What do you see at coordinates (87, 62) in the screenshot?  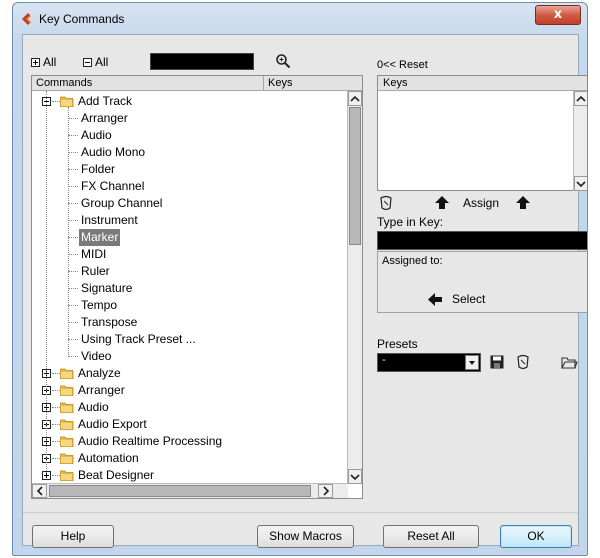 I see `collapse-icon` at bounding box center [87, 62].